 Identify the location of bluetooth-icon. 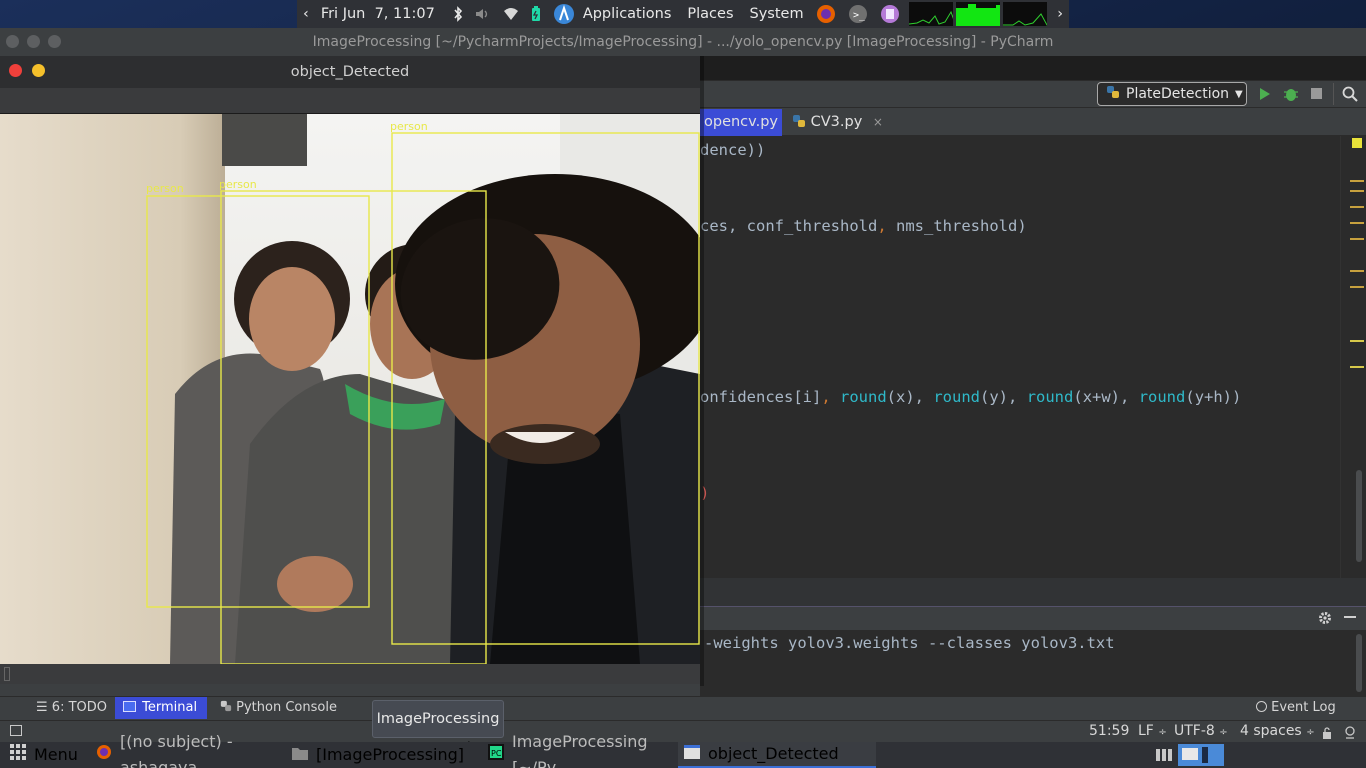
(458, 14).